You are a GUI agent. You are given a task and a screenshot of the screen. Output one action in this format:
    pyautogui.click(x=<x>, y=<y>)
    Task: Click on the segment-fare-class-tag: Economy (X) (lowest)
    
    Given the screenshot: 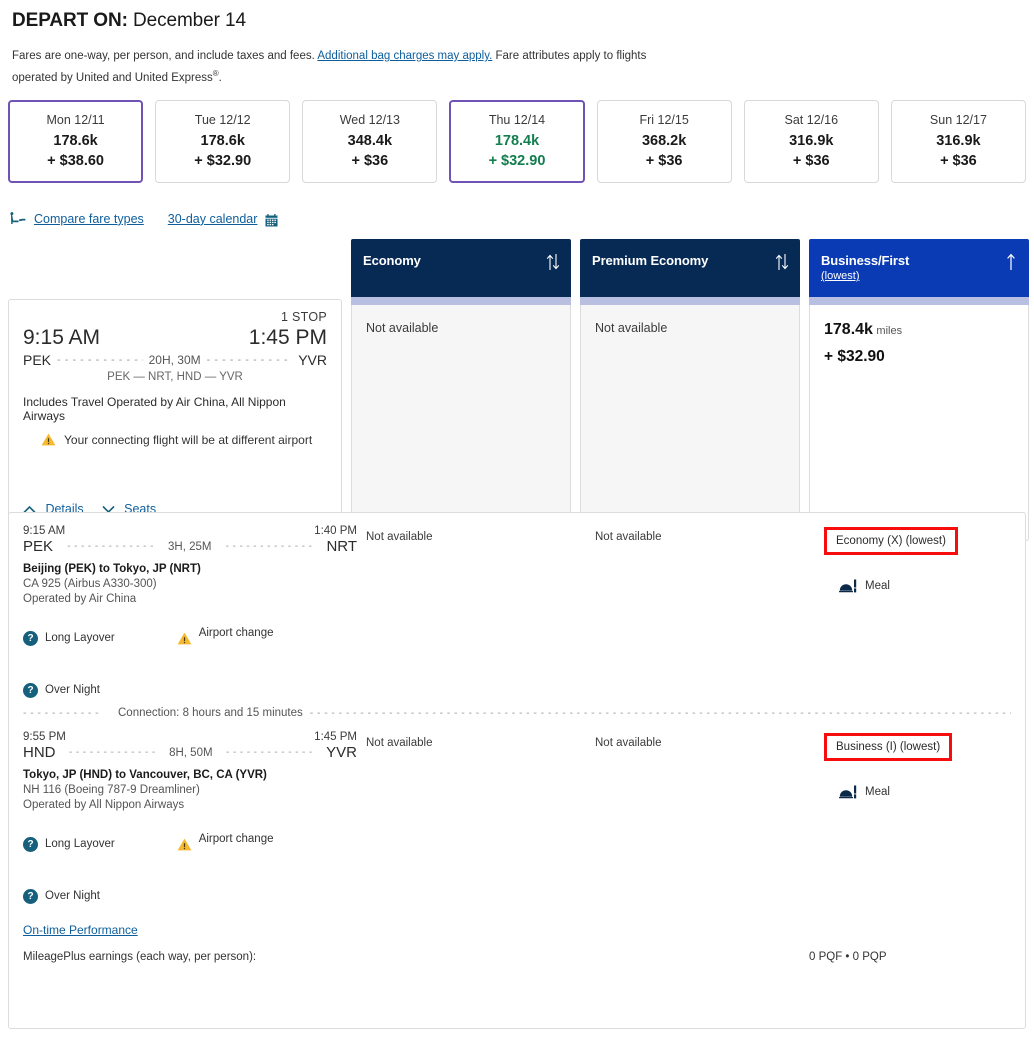 What is the action you would take?
    pyautogui.click(x=891, y=541)
    